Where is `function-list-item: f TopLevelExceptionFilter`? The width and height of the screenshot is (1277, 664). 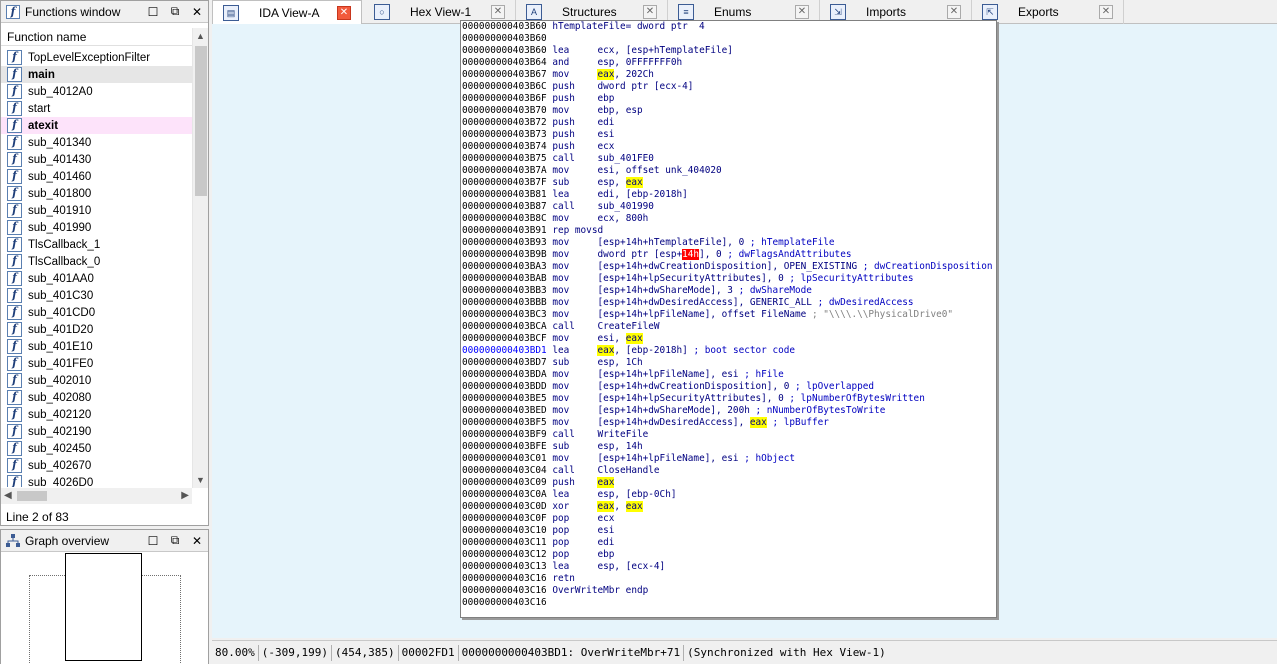 function-list-item: f TopLevelExceptionFilter is located at coordinates (96, 57).